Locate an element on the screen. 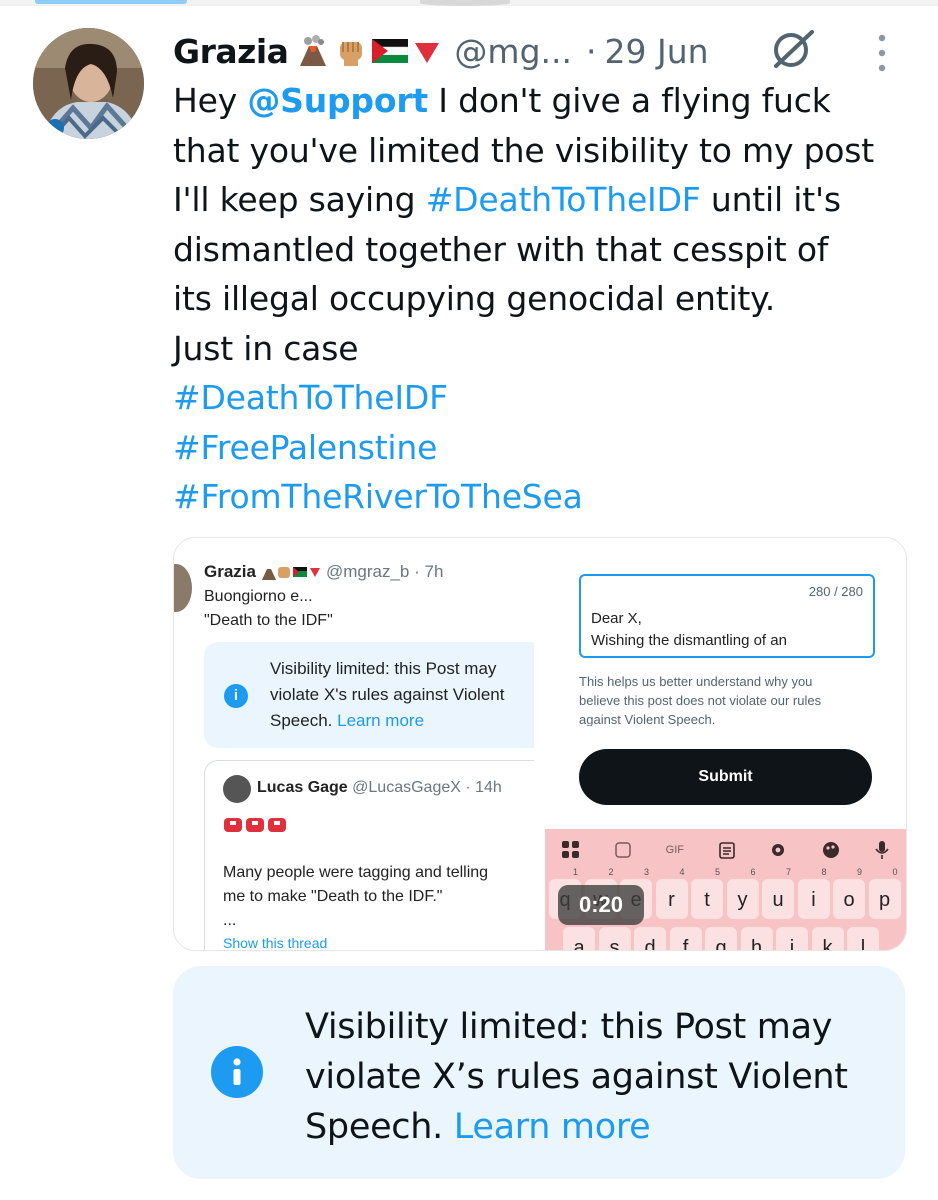  key-number: 8 is located at coordinates (824, 872).